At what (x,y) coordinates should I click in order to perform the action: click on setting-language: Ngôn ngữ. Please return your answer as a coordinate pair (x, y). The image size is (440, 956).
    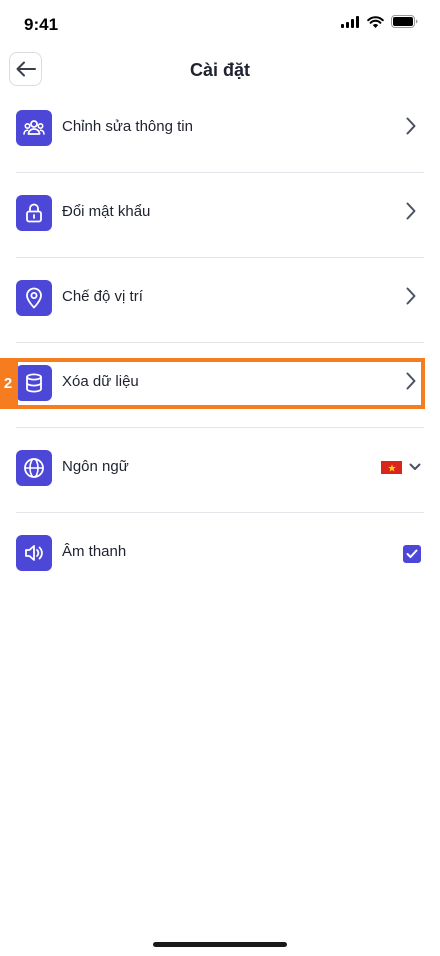
    Looking at the image, I should click on (220, 470).